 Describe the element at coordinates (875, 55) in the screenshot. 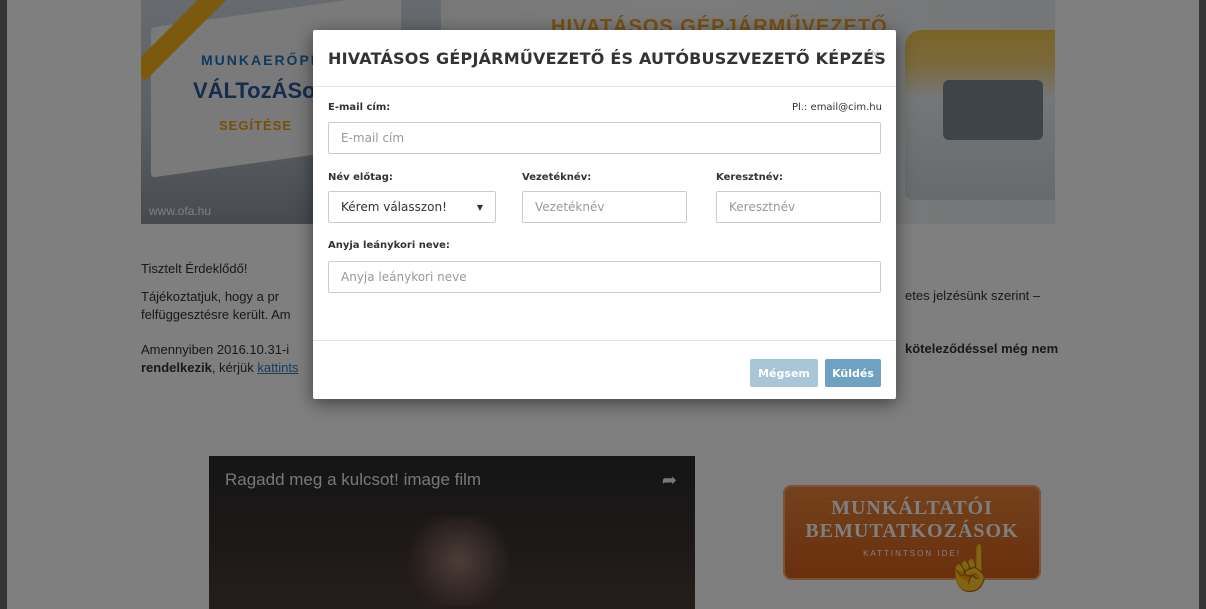

I see `close-button: ×` at that location.